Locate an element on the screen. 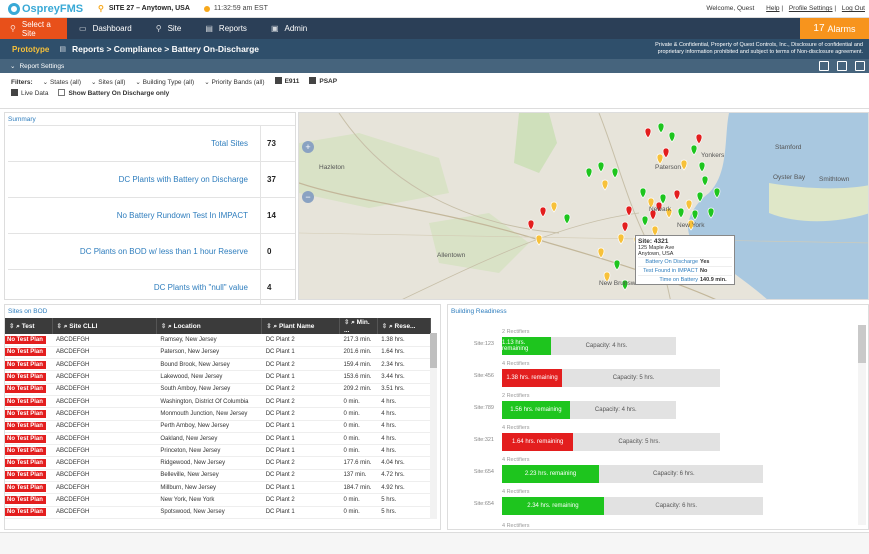  table-cell: ABCDEFGH is located at coordinates (104, 476).